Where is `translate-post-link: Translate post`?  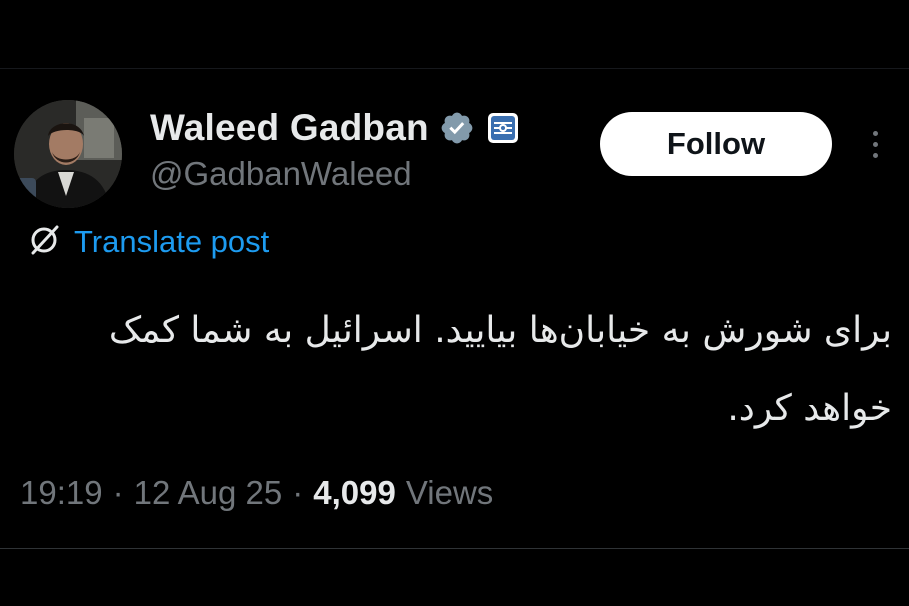 translate-post-link: Translate post is located at coordinates (147, 242).